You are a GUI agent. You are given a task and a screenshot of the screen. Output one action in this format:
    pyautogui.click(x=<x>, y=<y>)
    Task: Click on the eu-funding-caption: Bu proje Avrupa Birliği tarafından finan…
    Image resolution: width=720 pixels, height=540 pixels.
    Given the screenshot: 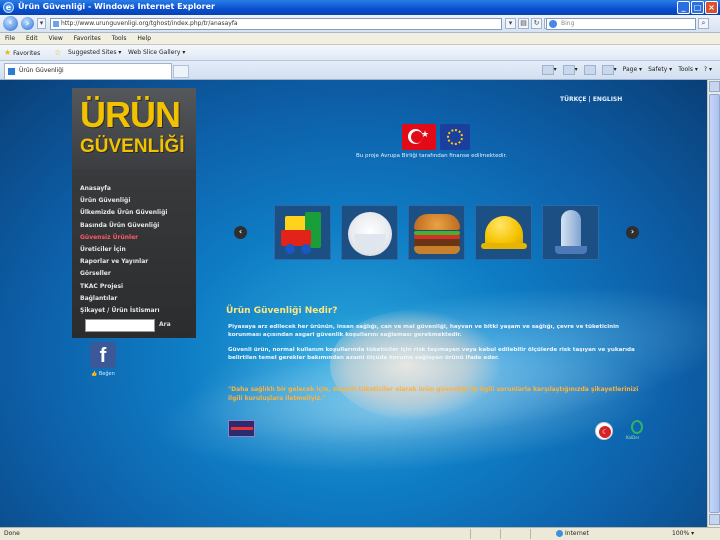 What is the action you would take?
    pyautogui.click(x=432, y=156)
    